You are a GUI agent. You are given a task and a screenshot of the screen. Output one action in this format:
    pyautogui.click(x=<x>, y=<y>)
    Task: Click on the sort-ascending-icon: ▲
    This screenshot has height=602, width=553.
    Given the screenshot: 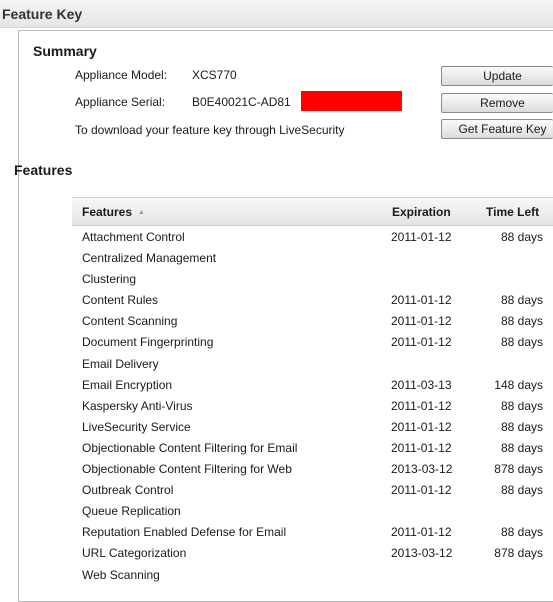 What is the action you would take?
    pyautogui.click(x=141, y=212)
    